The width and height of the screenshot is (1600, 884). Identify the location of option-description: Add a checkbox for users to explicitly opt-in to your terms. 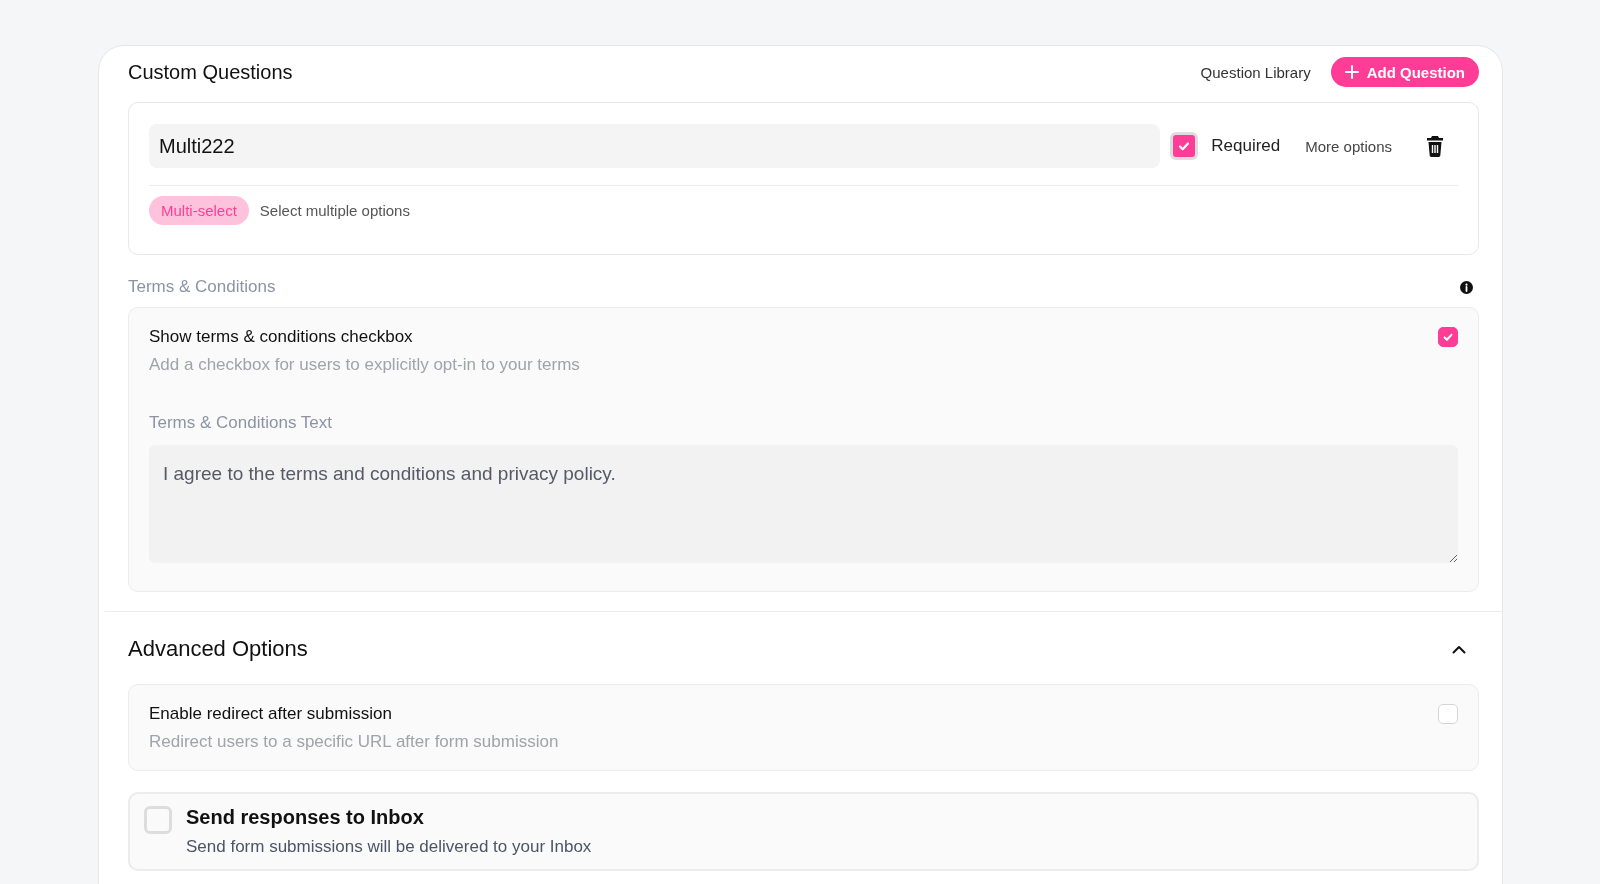
(364, 365).